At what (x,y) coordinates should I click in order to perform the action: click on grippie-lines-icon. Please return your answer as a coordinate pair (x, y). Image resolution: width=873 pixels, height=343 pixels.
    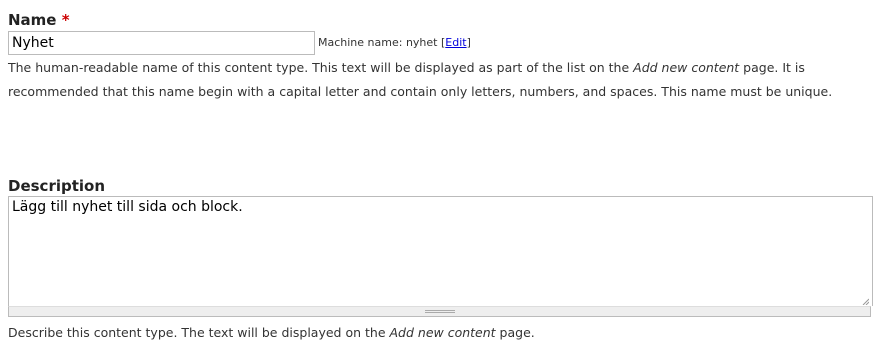
    Looking at the image, I should click on (439, 311).